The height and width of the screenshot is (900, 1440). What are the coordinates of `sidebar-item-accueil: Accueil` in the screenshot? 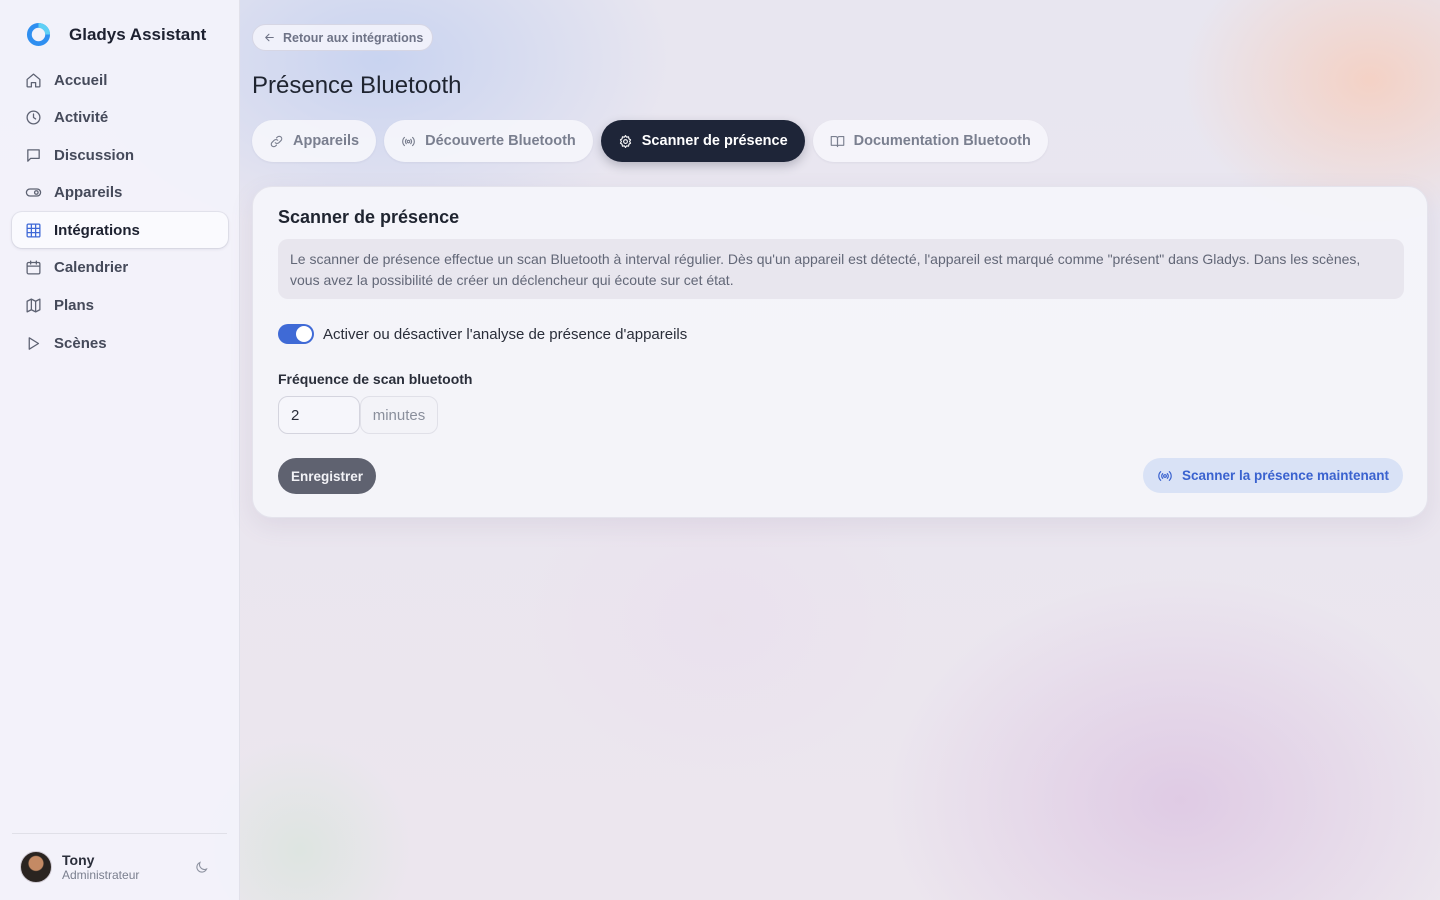 It's located at (120, 80).